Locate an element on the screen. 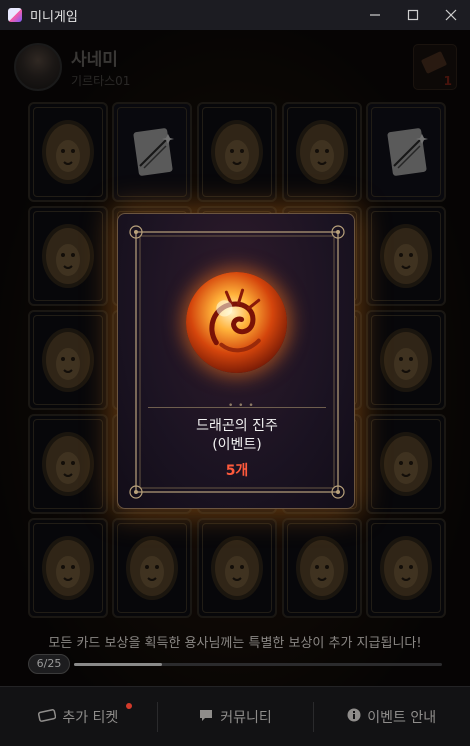  community-label: 커뮤니티 is located at coordinates (246, 718).